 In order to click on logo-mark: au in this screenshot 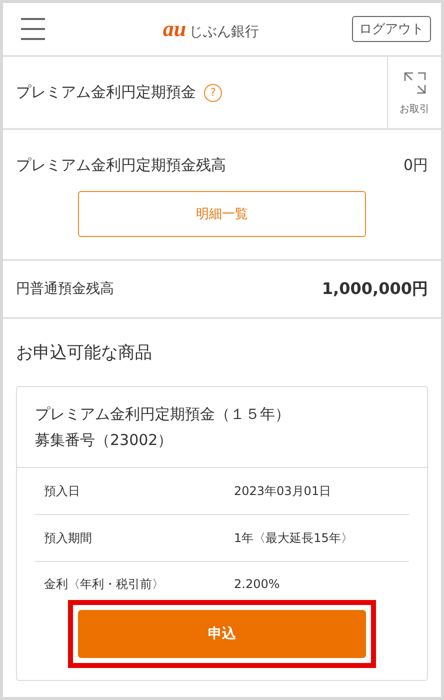, I will do `click(174, 29)`.